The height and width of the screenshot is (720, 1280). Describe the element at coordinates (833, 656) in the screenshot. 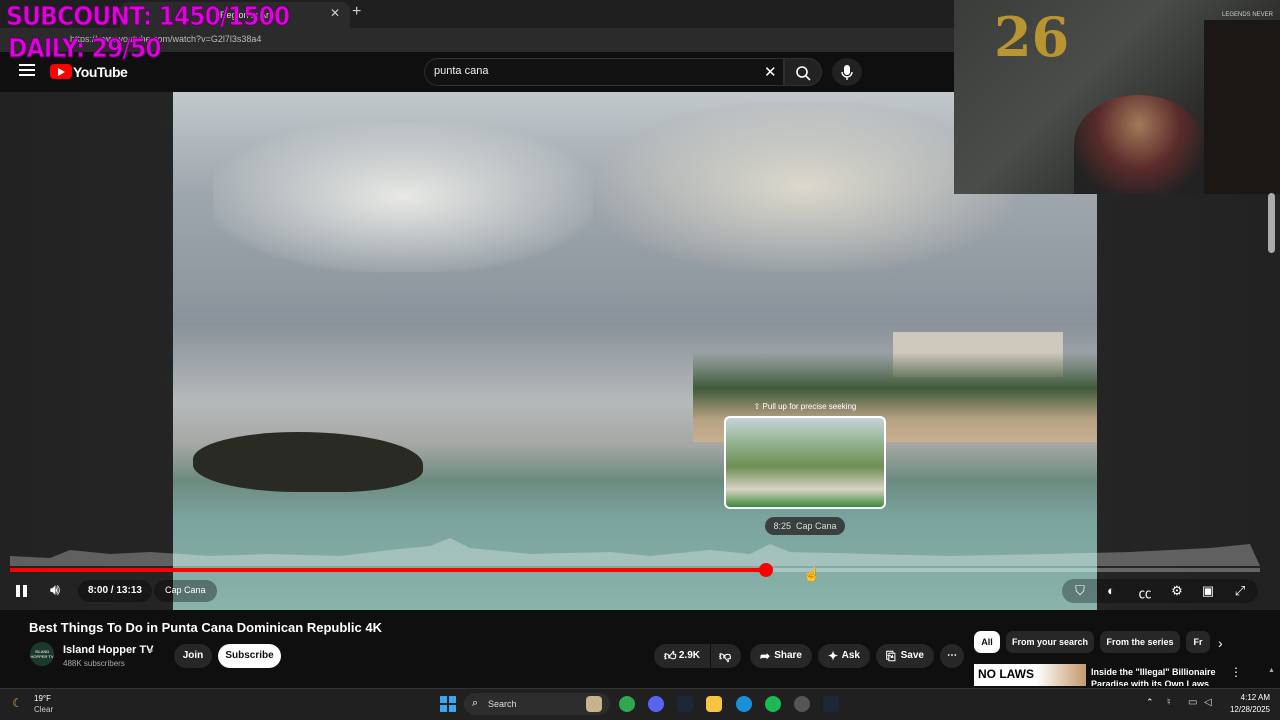

I see `sparkle-icon: ✦` at that location.